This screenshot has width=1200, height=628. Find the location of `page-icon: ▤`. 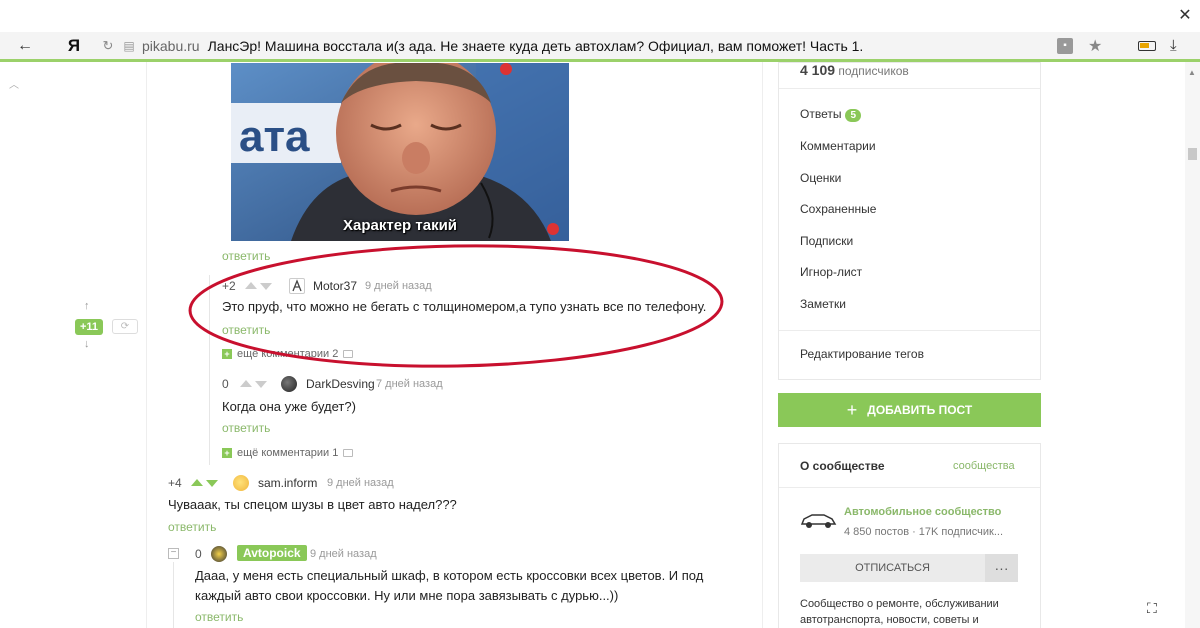

page-icon: ▤ is located at coordinates (129, 45).